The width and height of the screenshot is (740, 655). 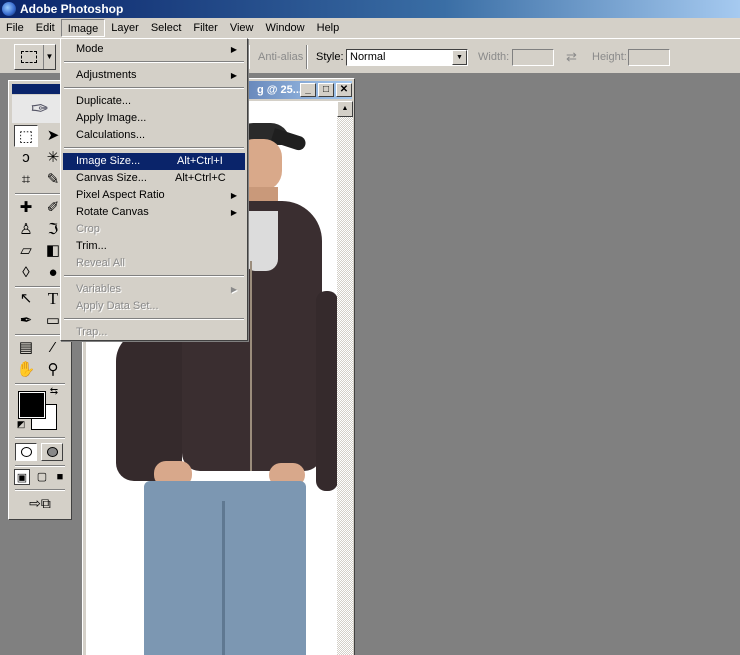 What do you see at coordinates (60, 477) in the screenshot?
I see `full-screen-mode-icon: ■` at bounding box center [60, 477].